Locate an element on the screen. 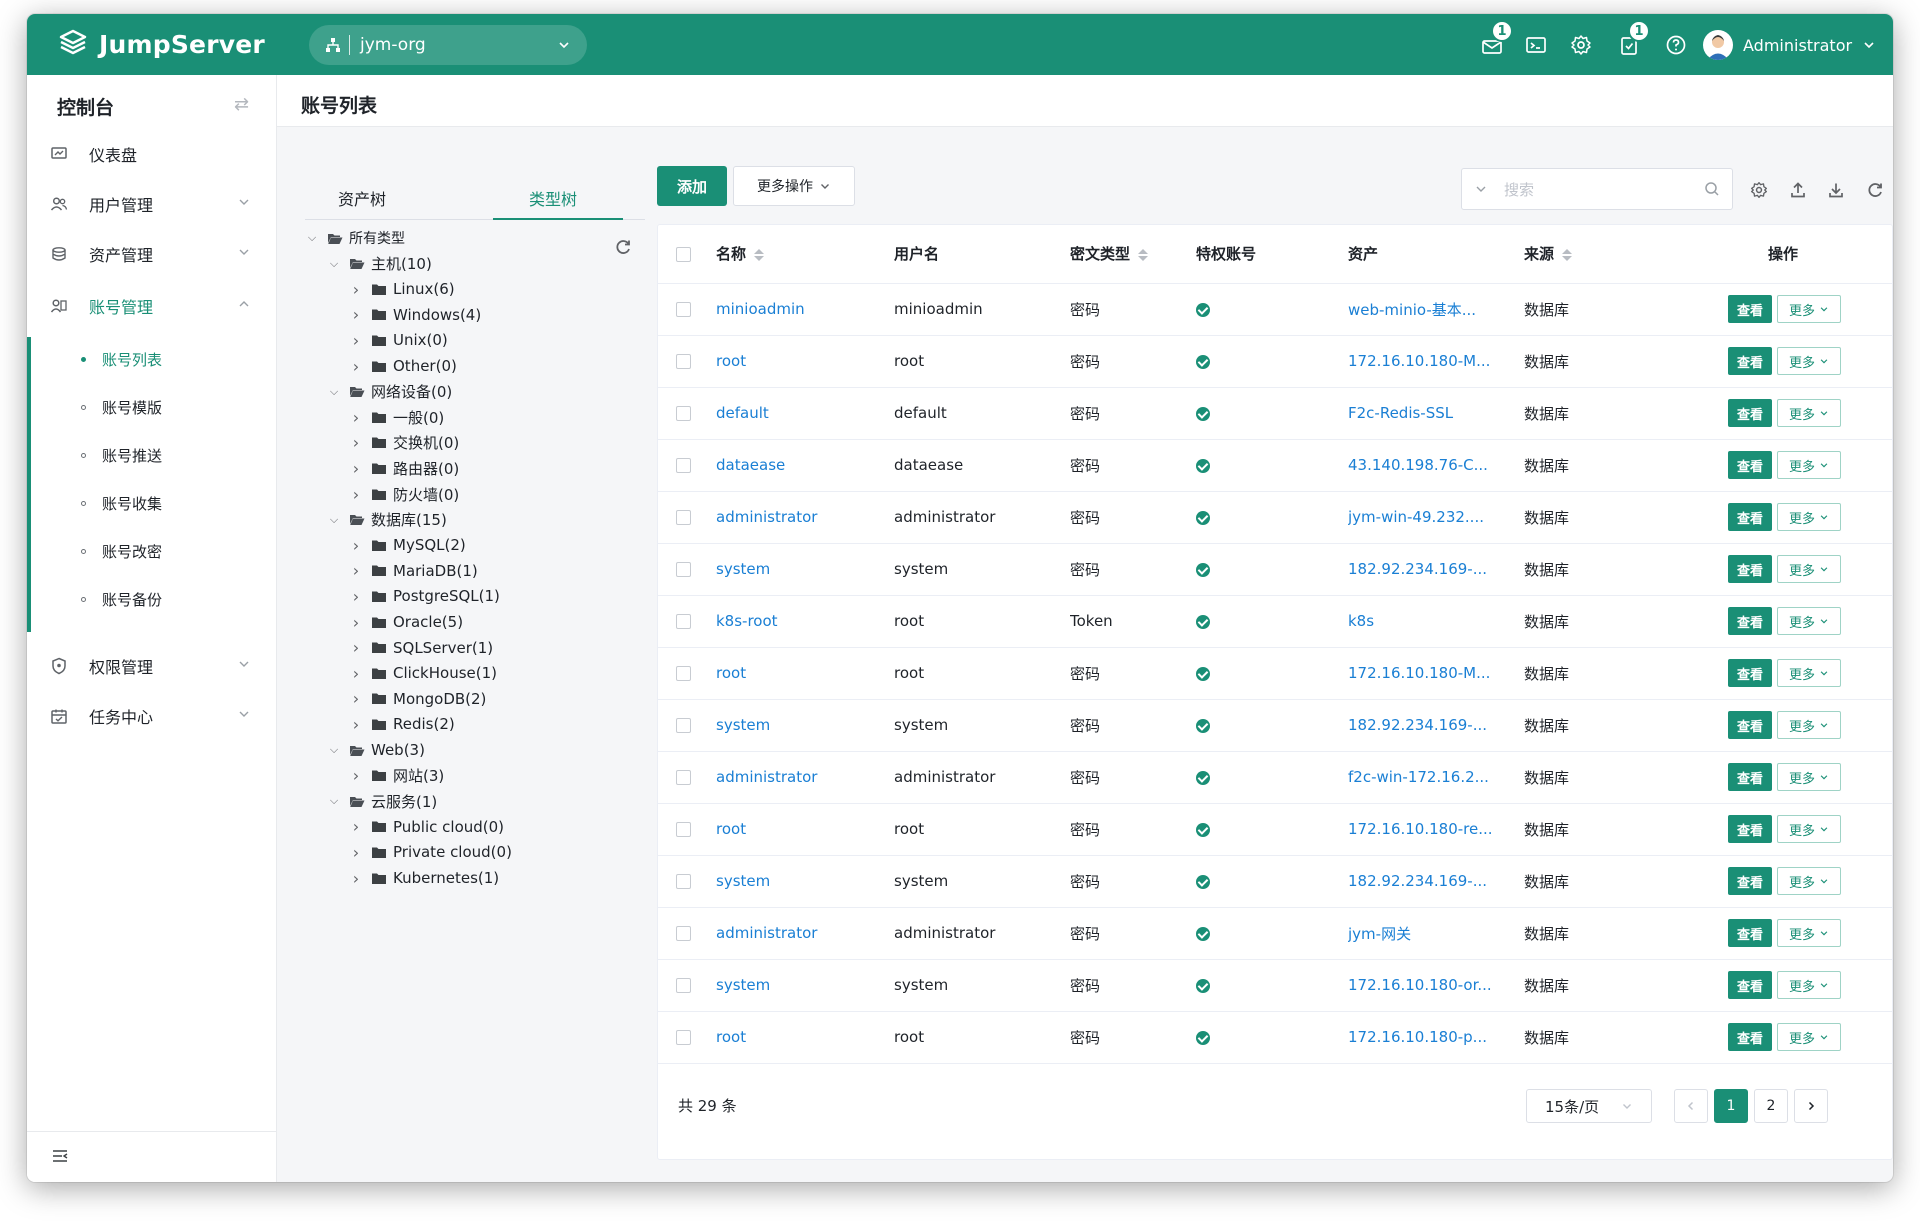 This screenshot has height=1222, width=1920. column-settings-button is located at coordinates (1759, 190).